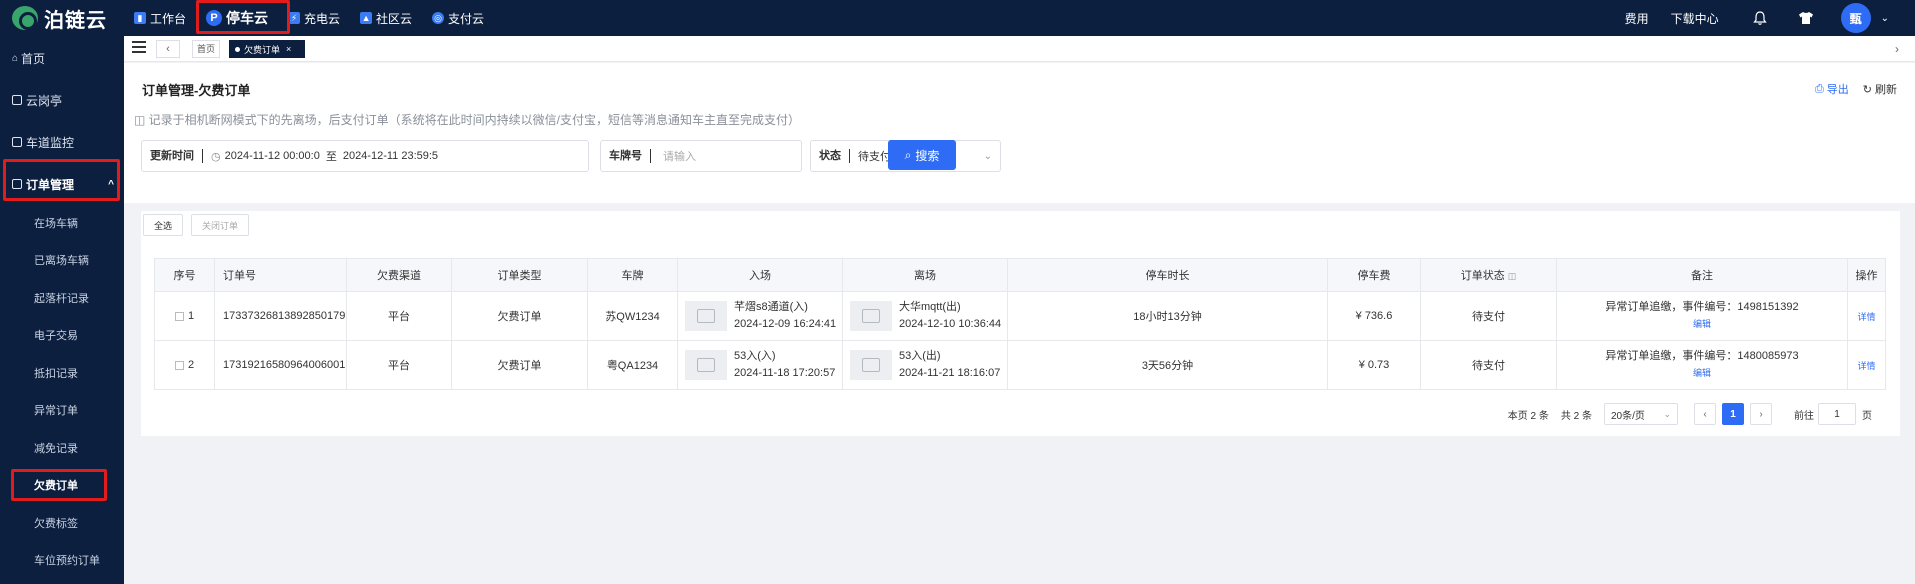  I want to click on brand-name: 泊链云, so click(75, 20).